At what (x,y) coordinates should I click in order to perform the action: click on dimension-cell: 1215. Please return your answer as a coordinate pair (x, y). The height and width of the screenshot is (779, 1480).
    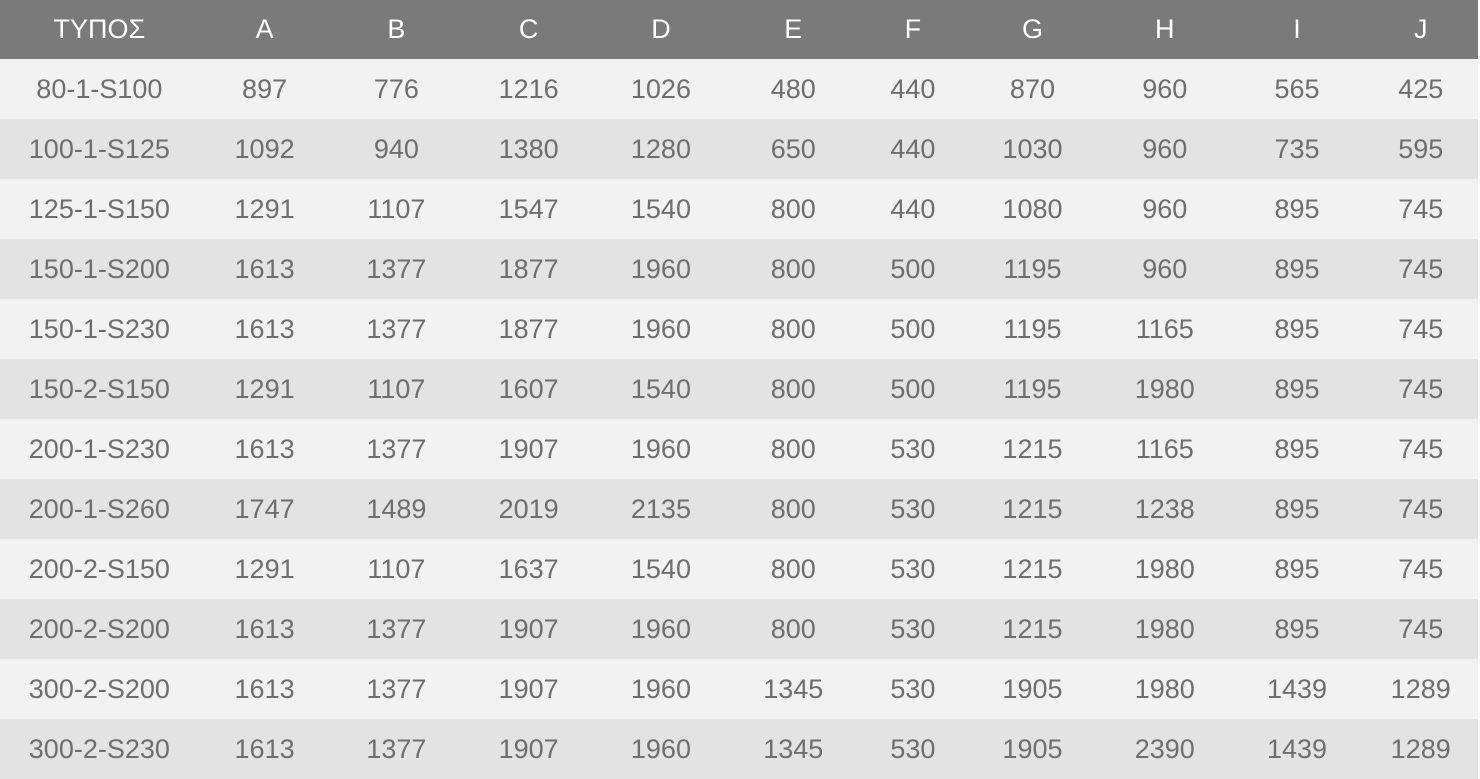
    Looking at the image, I should click on (1032, 628).